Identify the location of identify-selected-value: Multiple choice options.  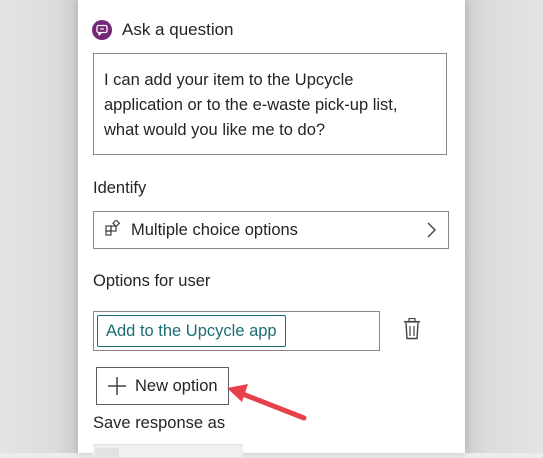
(214, 229).